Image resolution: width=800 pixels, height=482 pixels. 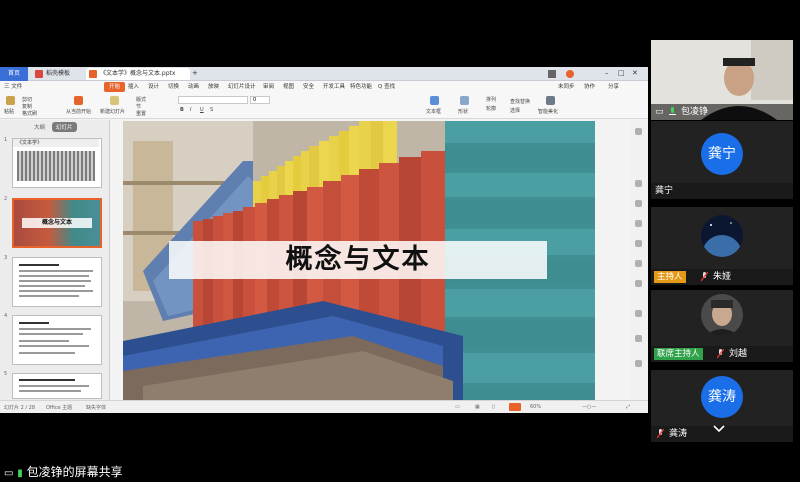 What do you see at coordinates (386, 87) in the screenshot?
I see `menu-search: Q 查找` at bounding box center [386, 87].